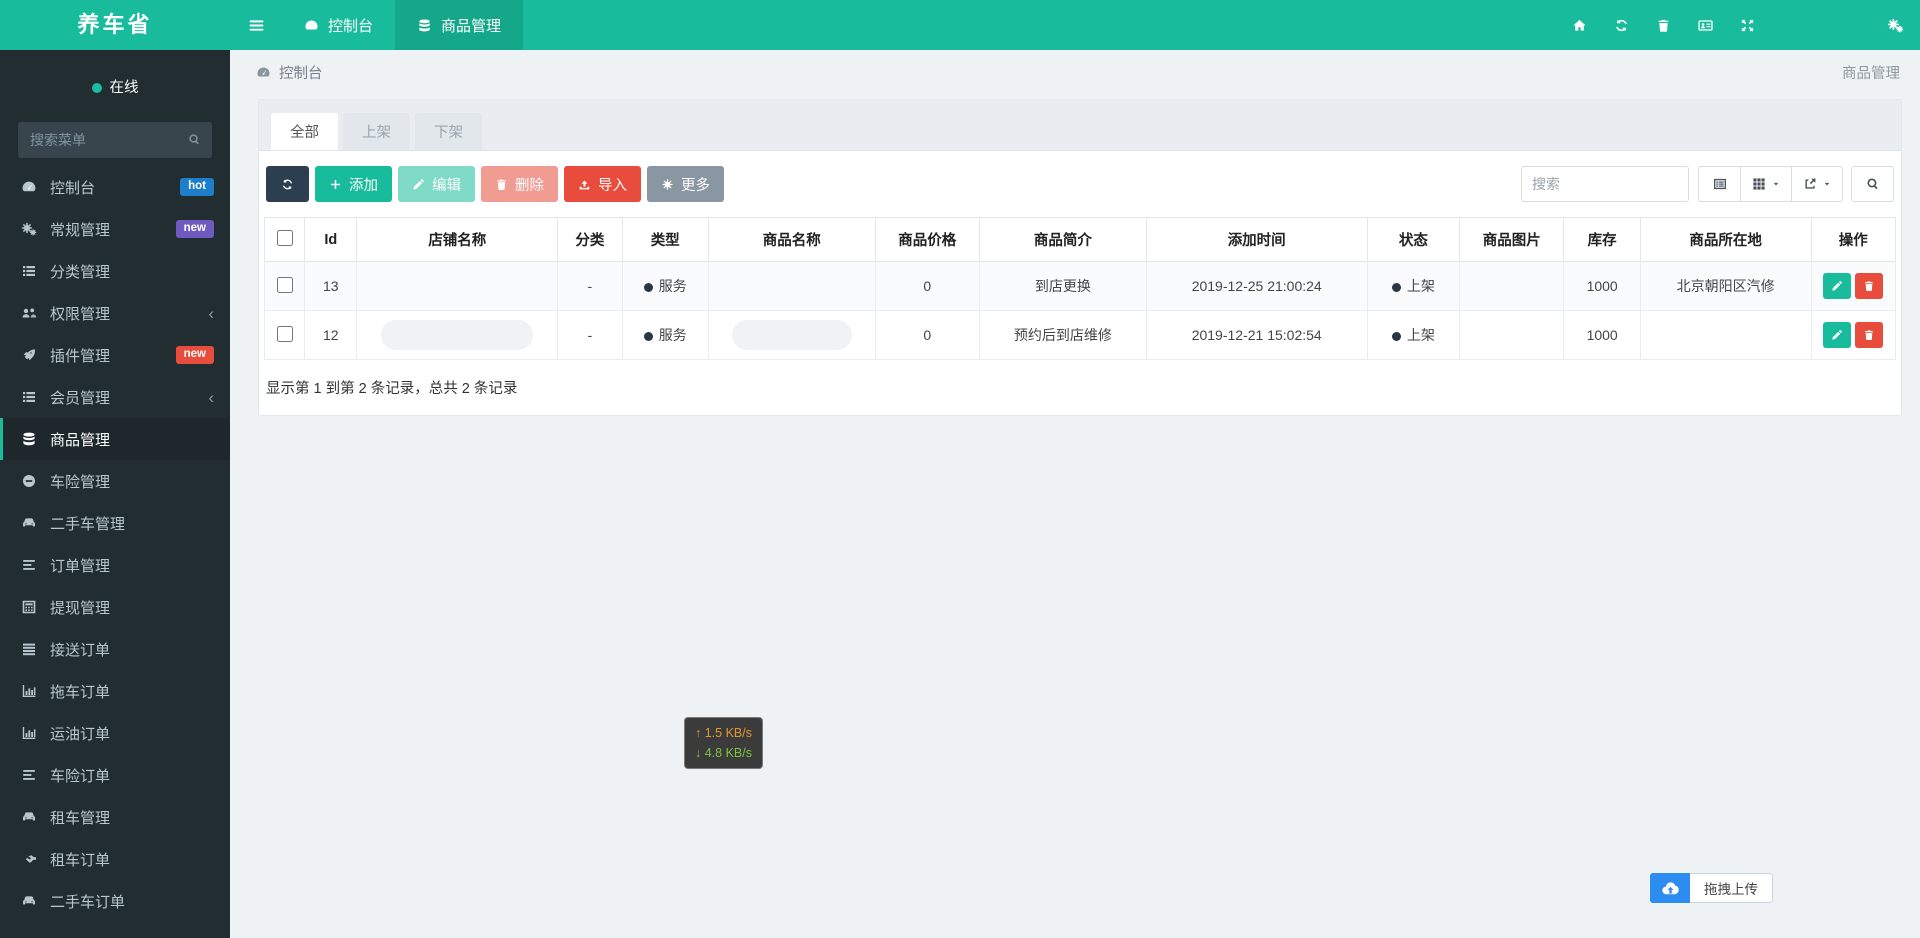 Image resolution: width=1920 pixels, height=938 pixels. Describe the element at coordinates (1776, 184) in the screenshot. I see `caret-down-icon` at that location.